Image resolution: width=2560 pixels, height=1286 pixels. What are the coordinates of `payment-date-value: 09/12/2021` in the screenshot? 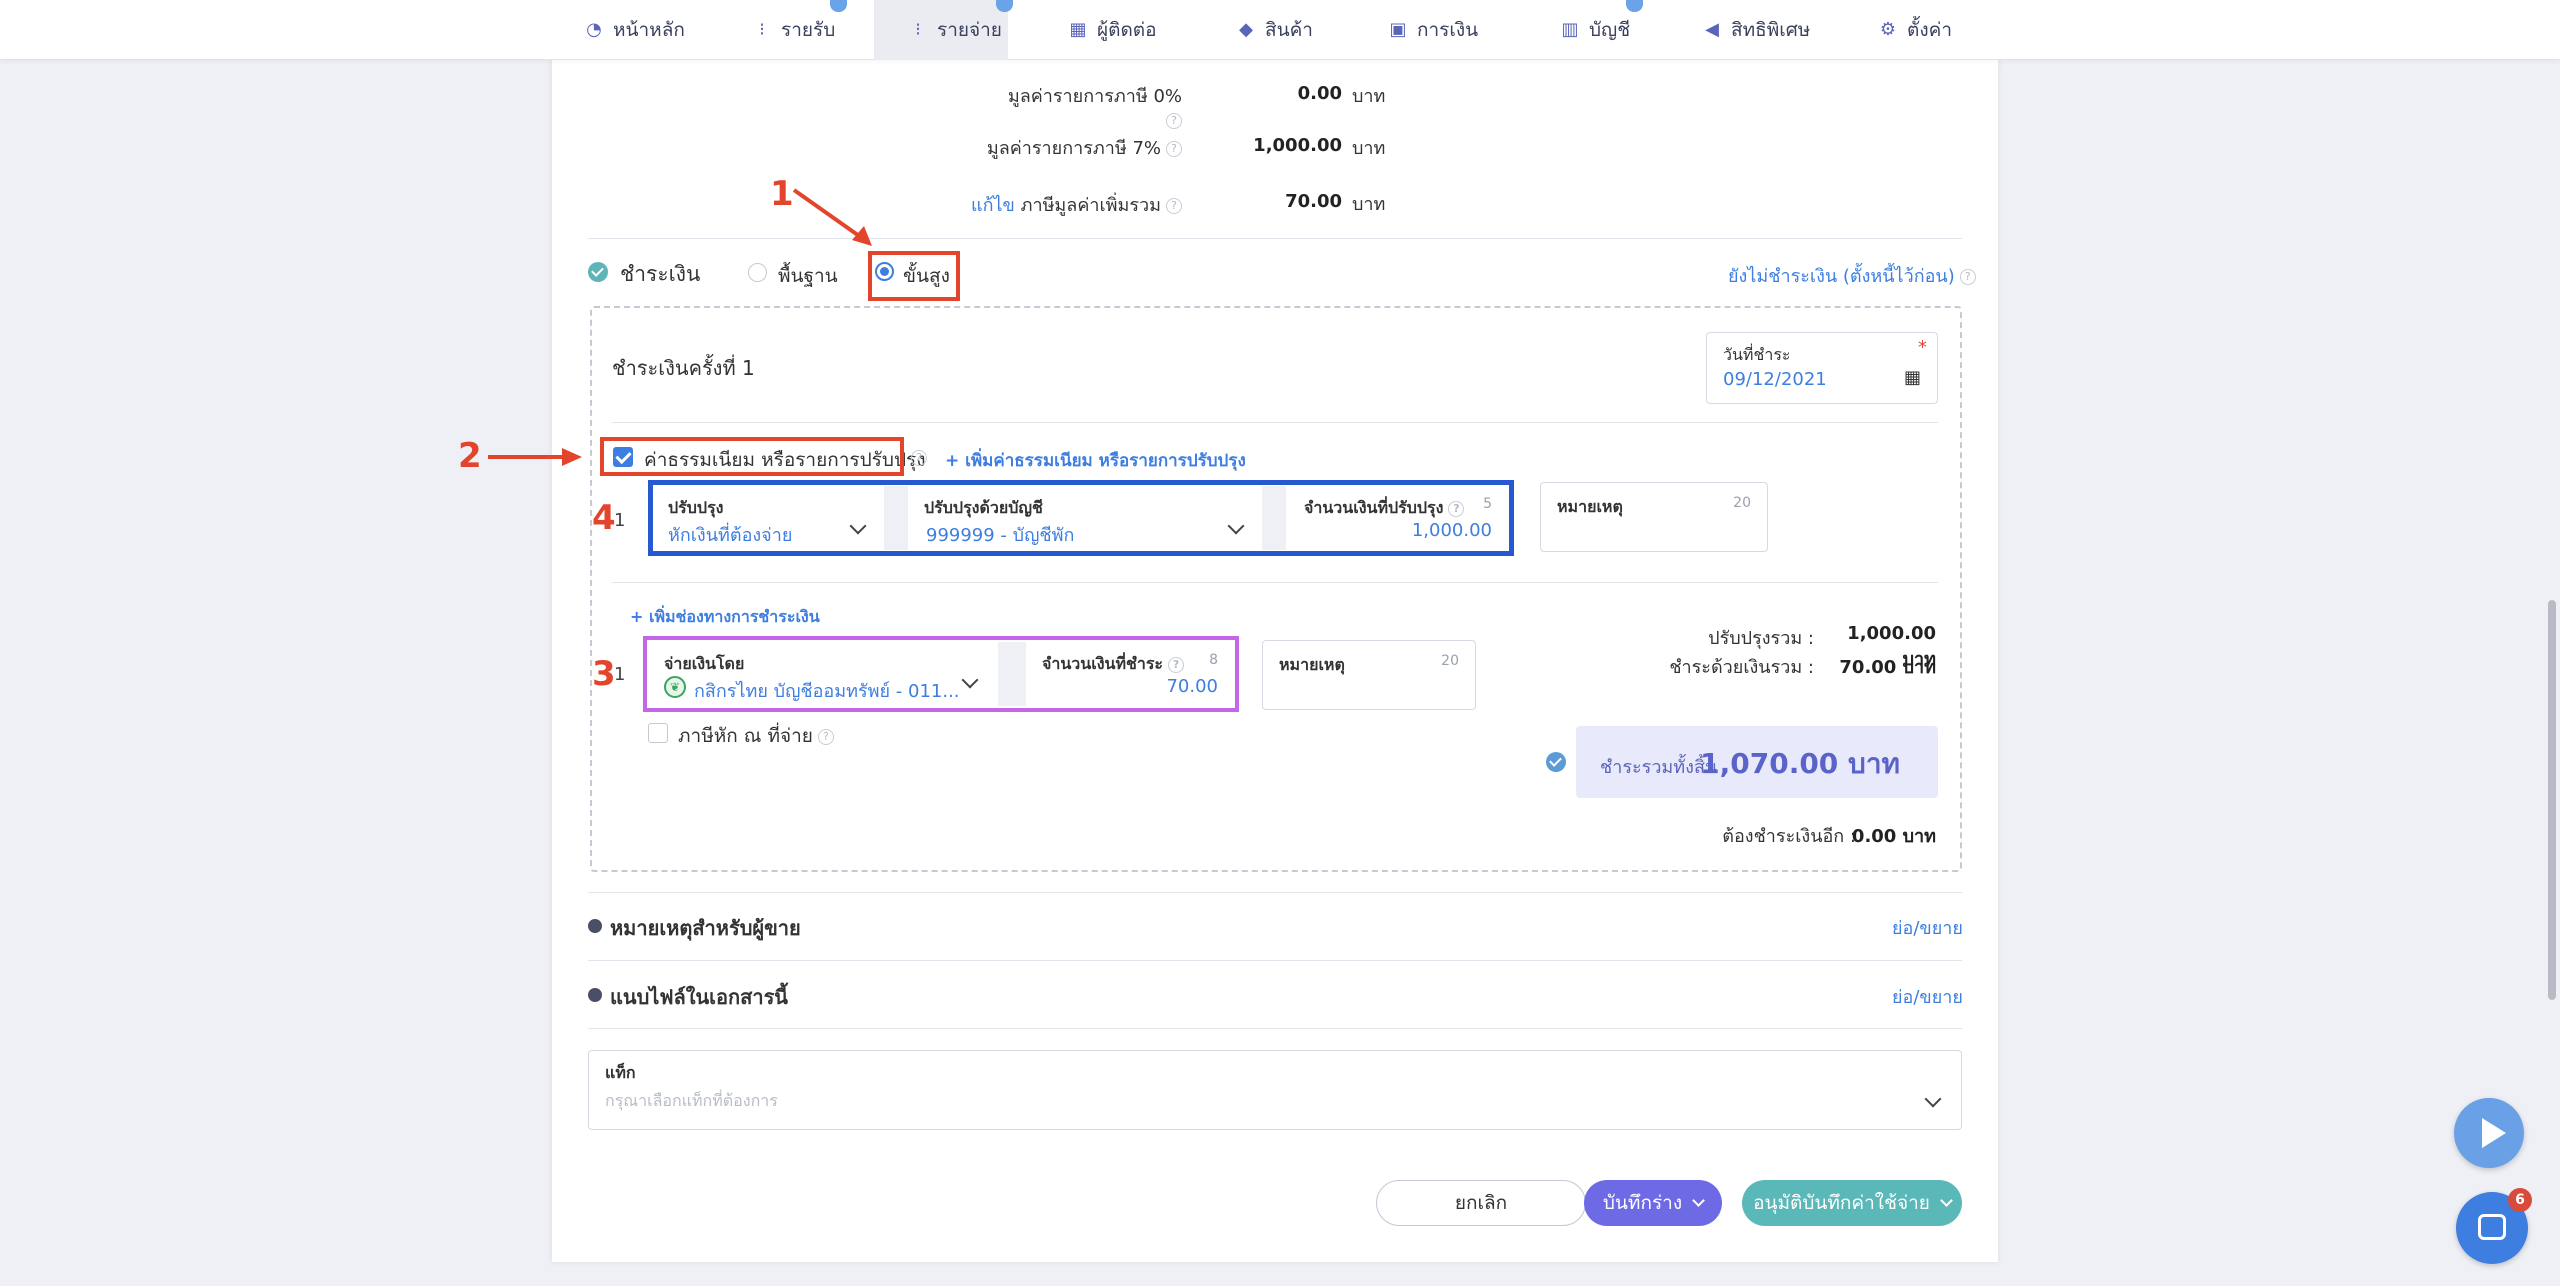 It's located at (1775, 379).